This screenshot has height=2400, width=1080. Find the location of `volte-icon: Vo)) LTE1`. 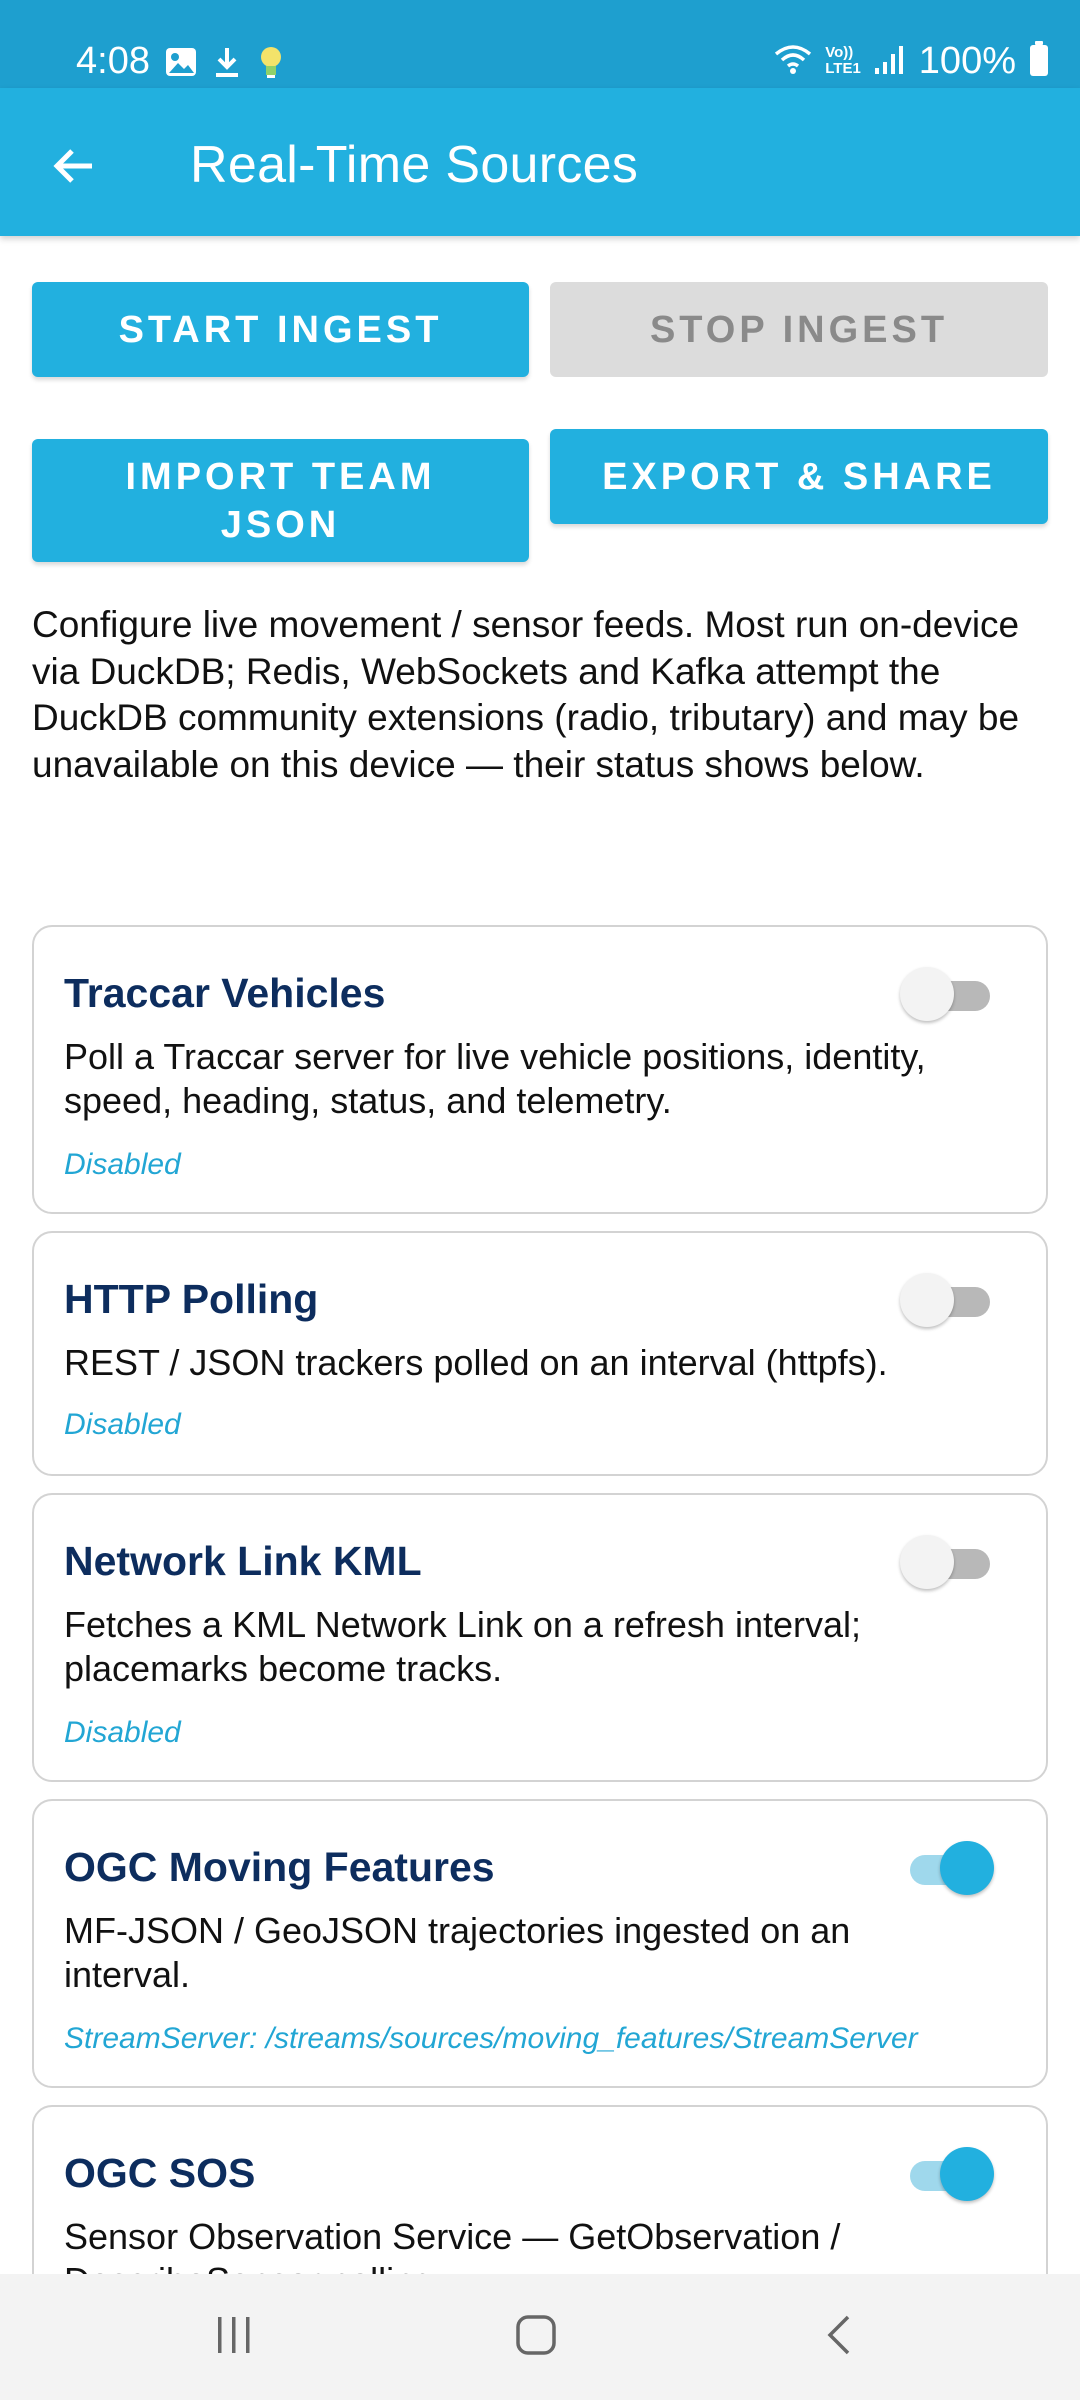

volte-icon: Vo)) LTE1 is located at coordinates (843, 61).